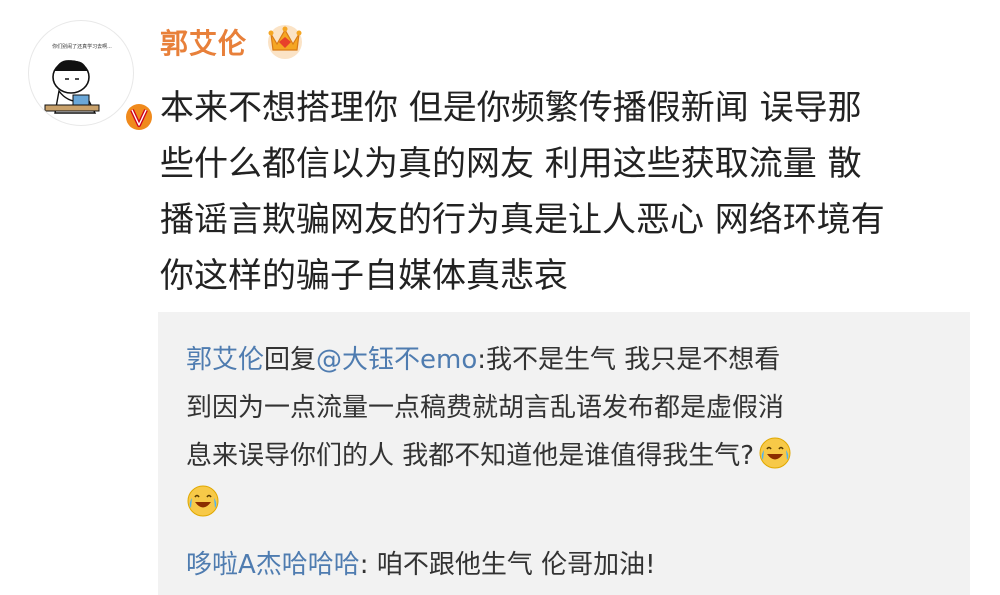 This screenshot has height=595, width=1000. Describe the element at coordinates (285, 42) in the screenshot. I see `vip-crown-icon` at that location.